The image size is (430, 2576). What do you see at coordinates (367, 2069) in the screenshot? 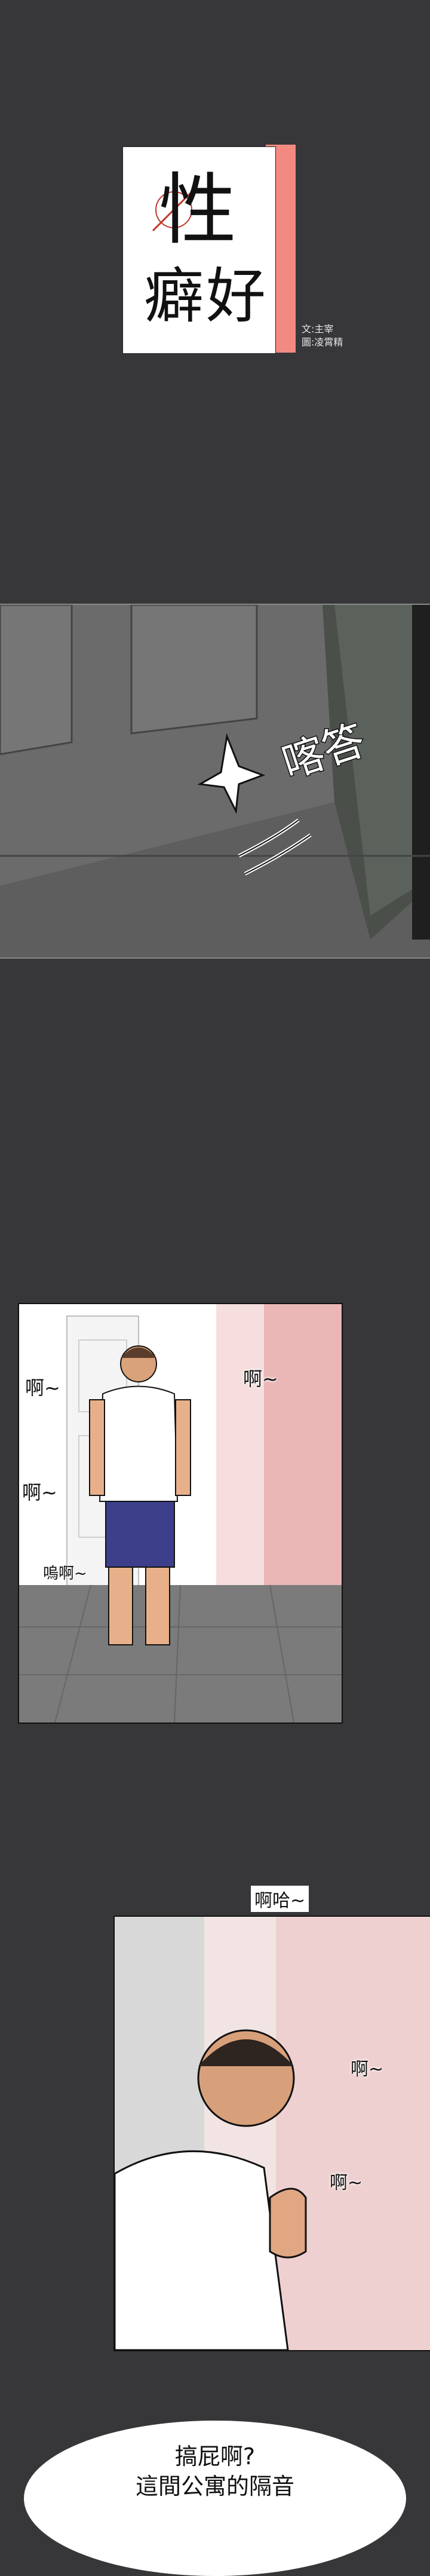
I see `man-moan-1: 啊~` at bounding box center [367, 2069].